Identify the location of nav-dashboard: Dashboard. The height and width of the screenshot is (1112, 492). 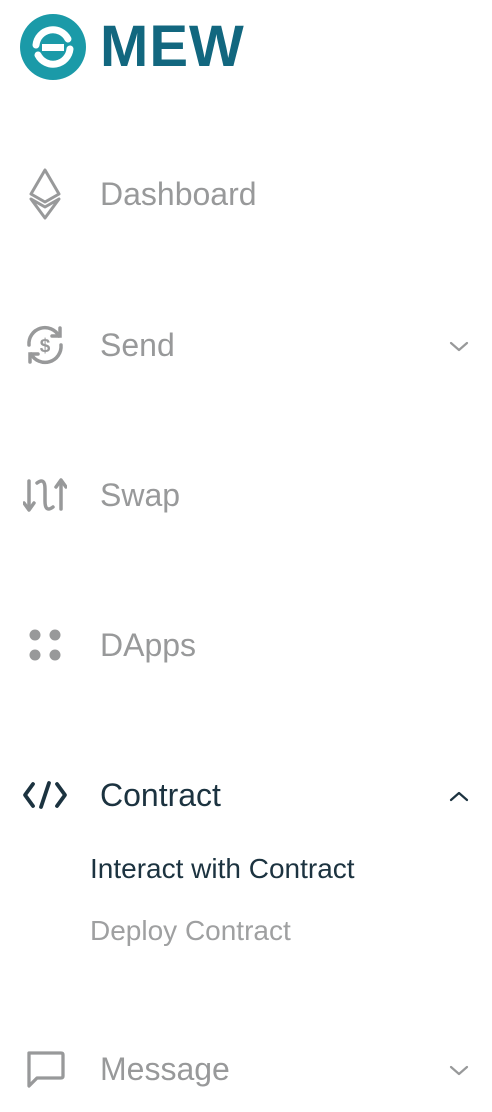
(246, 194).